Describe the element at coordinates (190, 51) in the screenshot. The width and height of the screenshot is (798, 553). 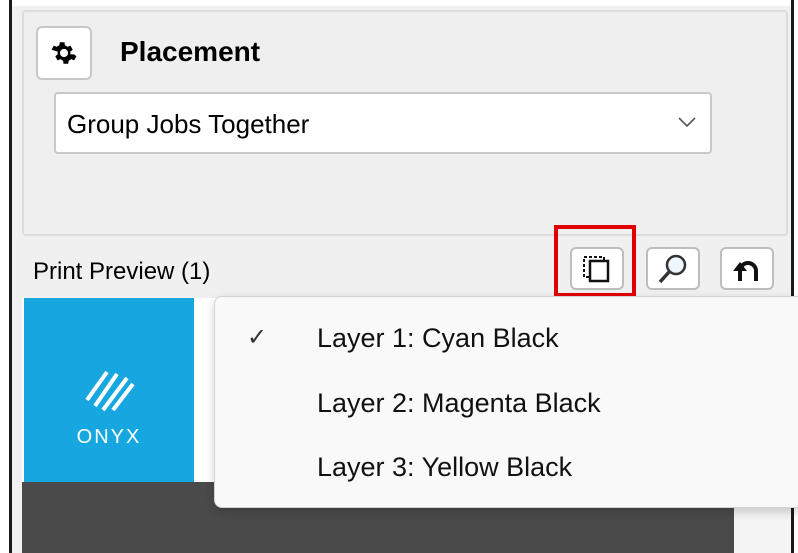
I see `placement-title: Placement` at that location.